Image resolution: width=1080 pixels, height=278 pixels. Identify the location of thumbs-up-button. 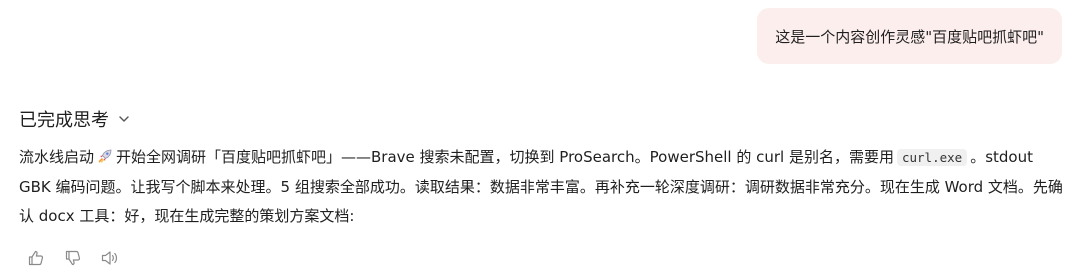
(36, 258).